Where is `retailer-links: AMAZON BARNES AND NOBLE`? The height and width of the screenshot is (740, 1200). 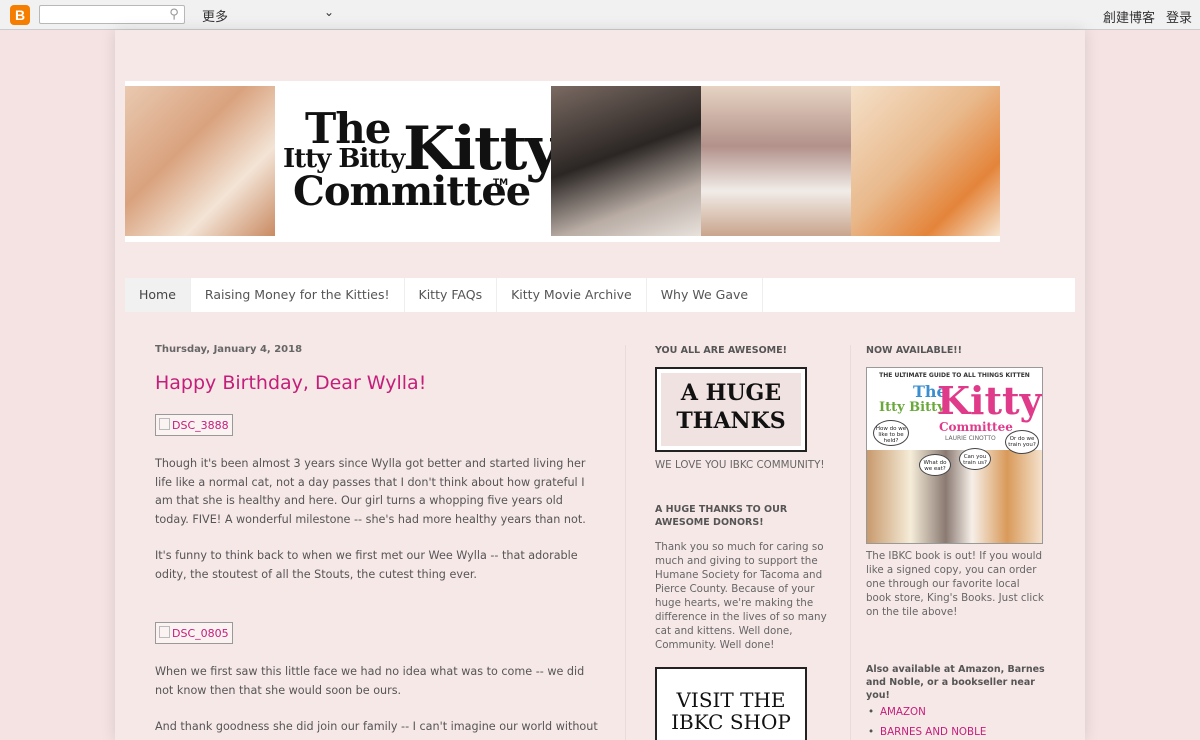 retailer-links: AMAZON BARNES AND NOBLE is located at coordinates (925, 721).